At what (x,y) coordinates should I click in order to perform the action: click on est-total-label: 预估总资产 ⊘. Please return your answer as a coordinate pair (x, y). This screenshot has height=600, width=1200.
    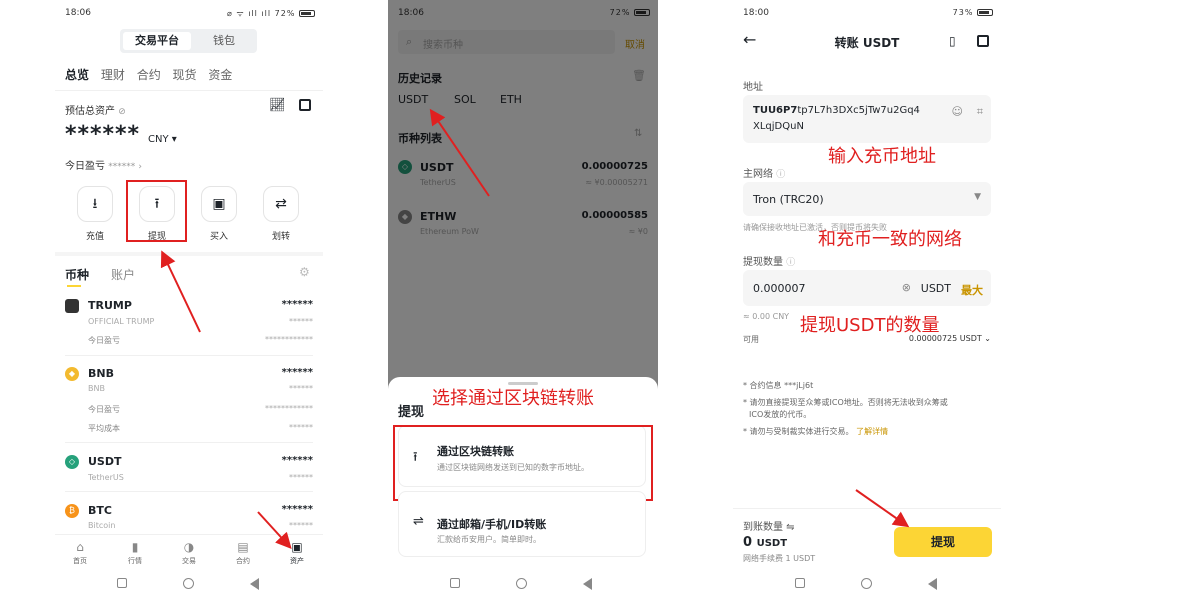
    Looking at the image, I should click on (95, 111).